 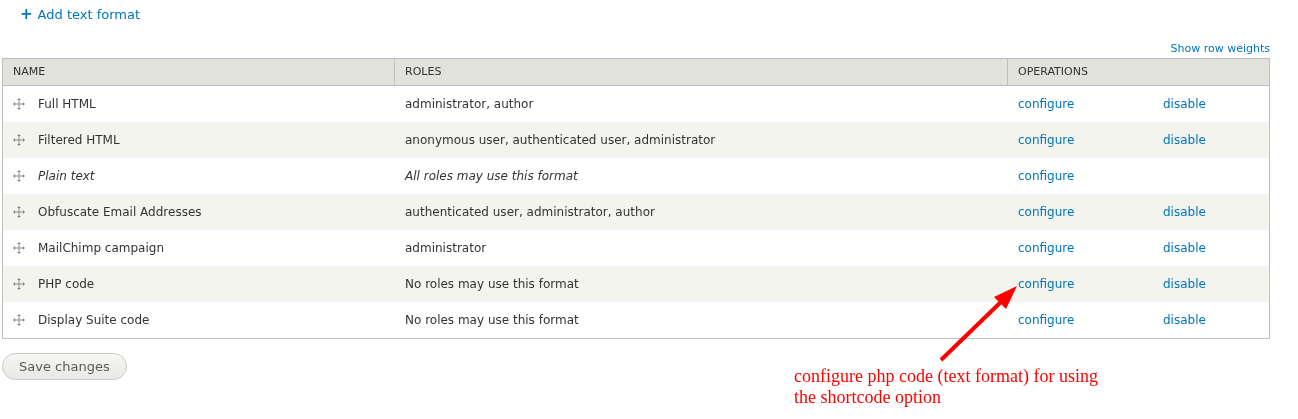 I want to click on column-header: ROLES, so click(x=701, y=72).